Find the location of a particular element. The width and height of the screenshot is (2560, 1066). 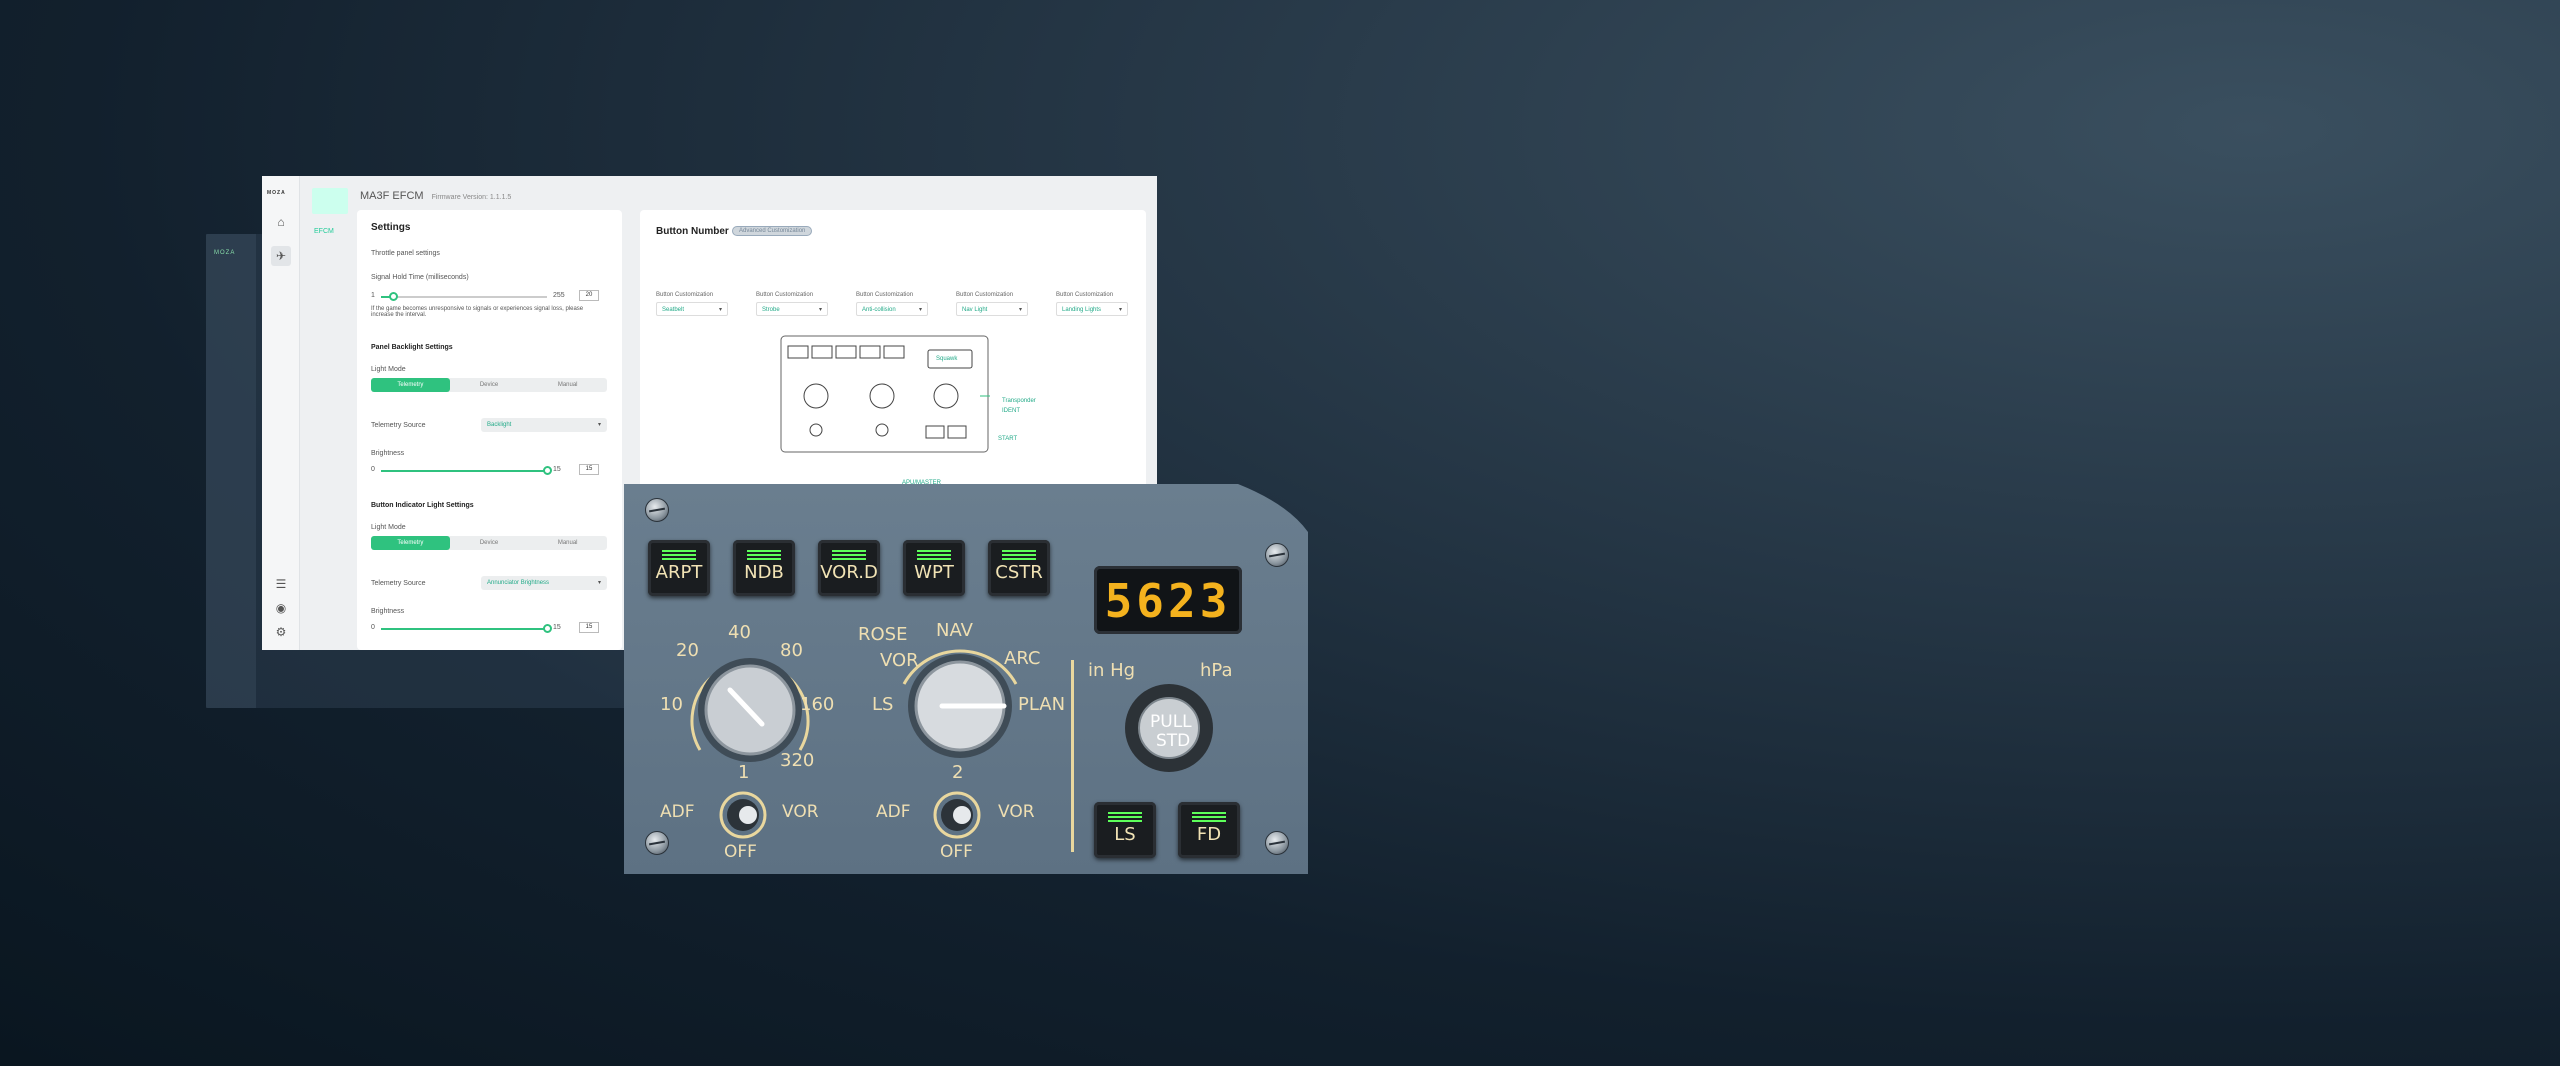

ndb-button: NDB is located at coordinates (764, 568).